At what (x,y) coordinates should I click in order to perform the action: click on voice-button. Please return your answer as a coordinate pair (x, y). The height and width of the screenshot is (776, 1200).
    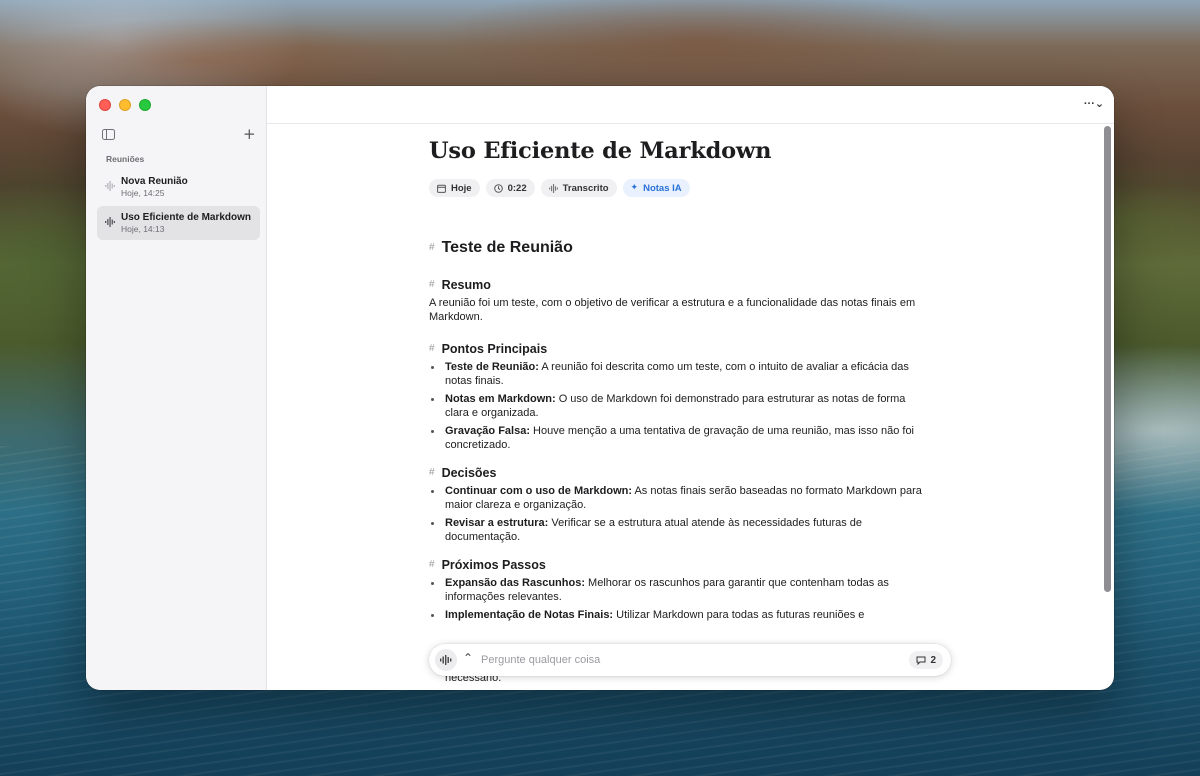
    Looking at the image, I should click on (446, 660).